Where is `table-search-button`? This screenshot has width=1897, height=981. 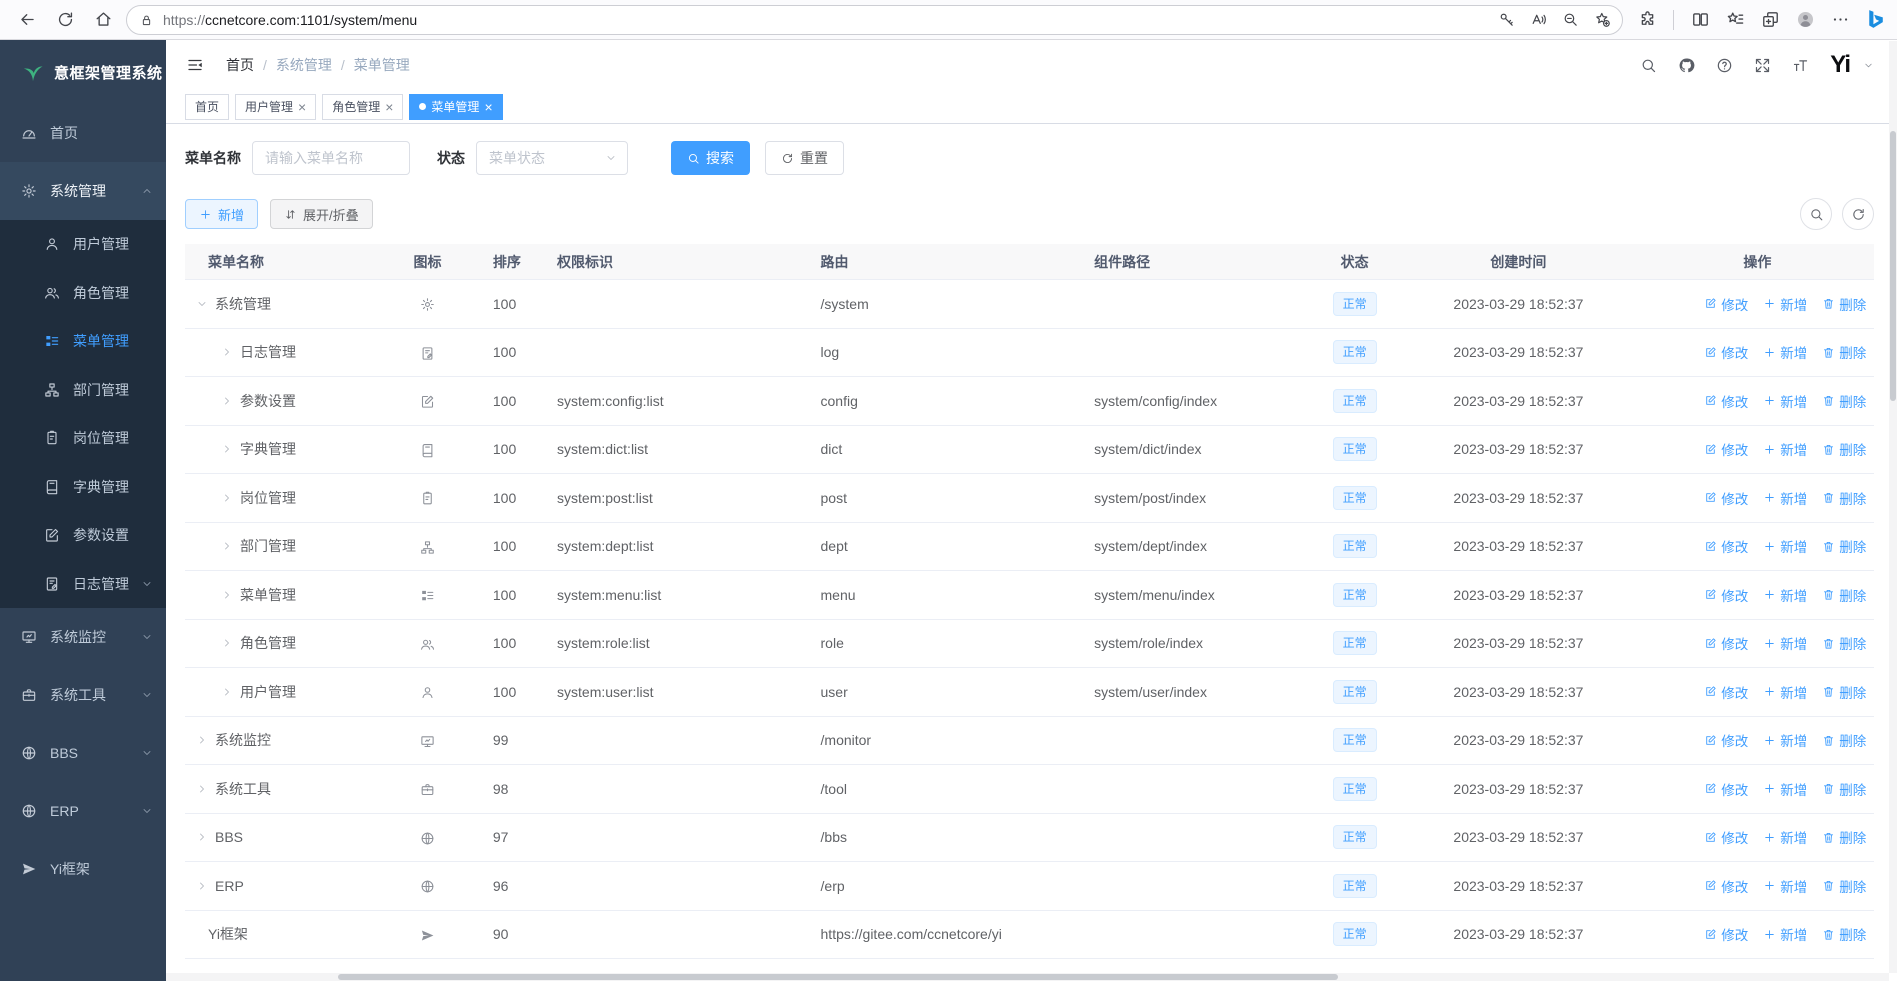
table-search-button is located at coordinates (1816, 214).